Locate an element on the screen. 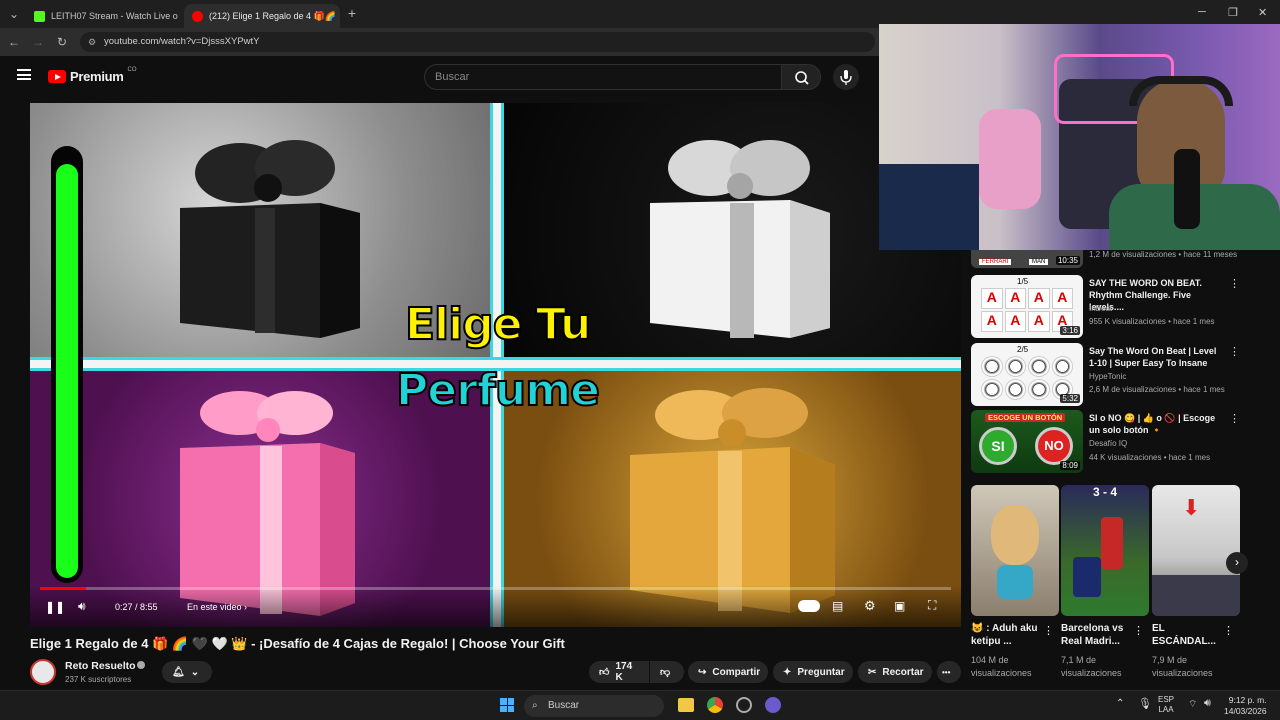 This screenshot has width=1280, height=720. youtube-favicon-icon is located at coordinates (197, 16).